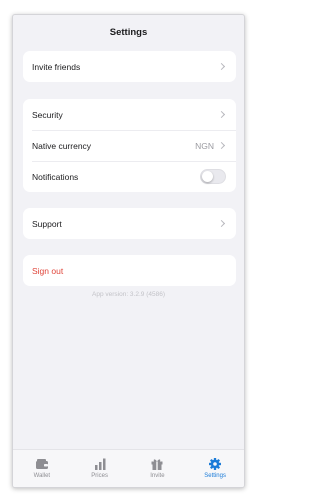  I want to click on support-row: Support, so click(129, 223).